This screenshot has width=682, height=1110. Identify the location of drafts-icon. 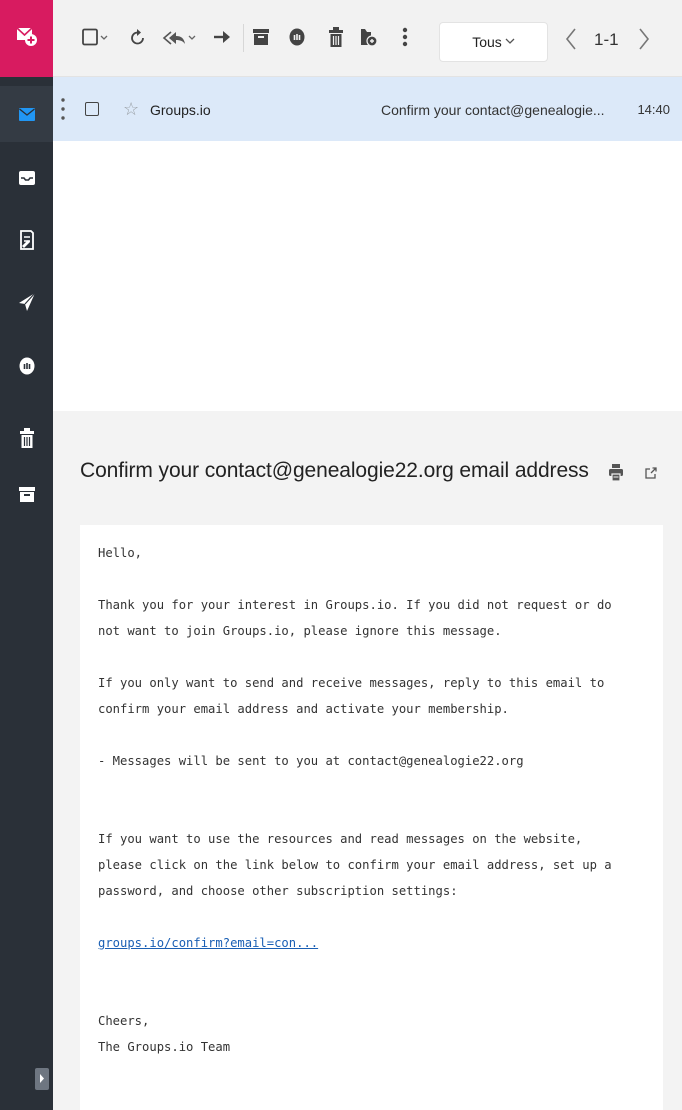
(27, 240).